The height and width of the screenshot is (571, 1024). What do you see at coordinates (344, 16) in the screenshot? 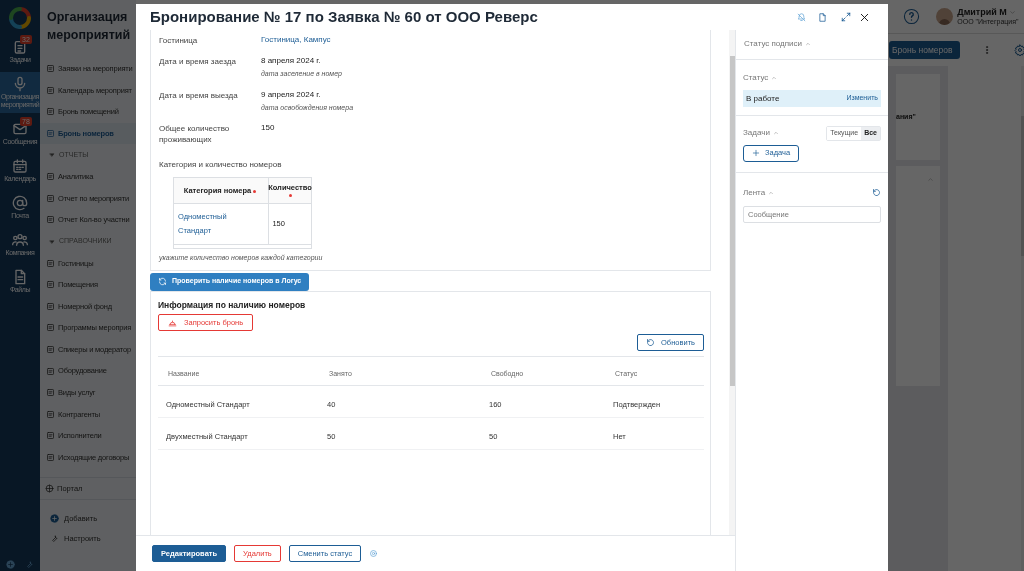
I see `modal-title: Бронирование № 17 по Заявка № 60 от ООО Реверс` at bounding box center [344, 16].